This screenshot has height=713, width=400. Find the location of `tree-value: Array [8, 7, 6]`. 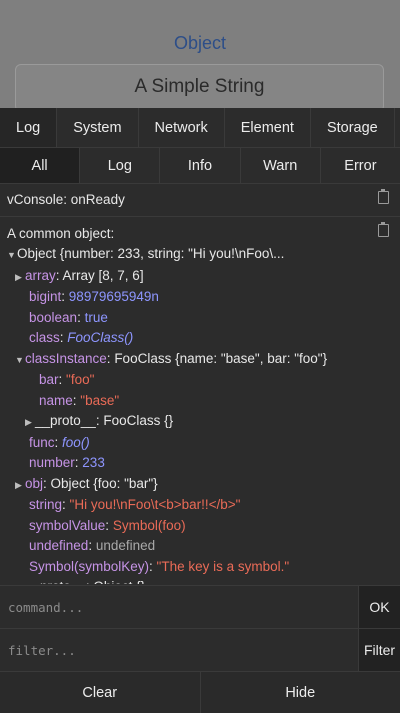

tree-value: Array [8, 7, 6] is located at coordinates (103, 275).